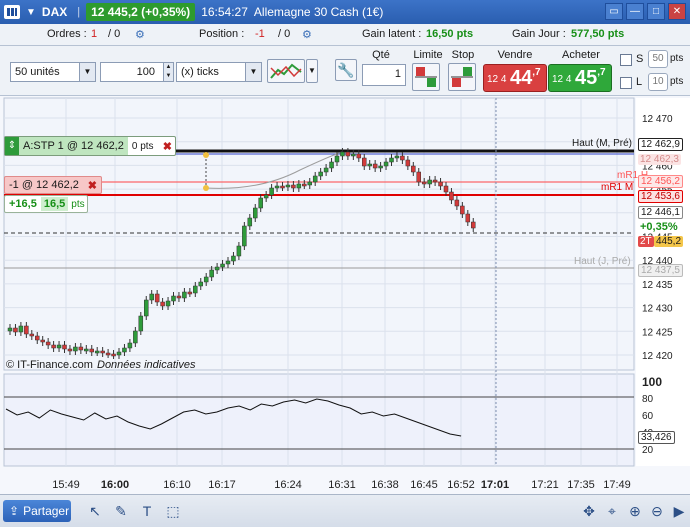 The width and height of the screenshot is (690, 527). I want to click on position-value: -1, so click(260, 34).